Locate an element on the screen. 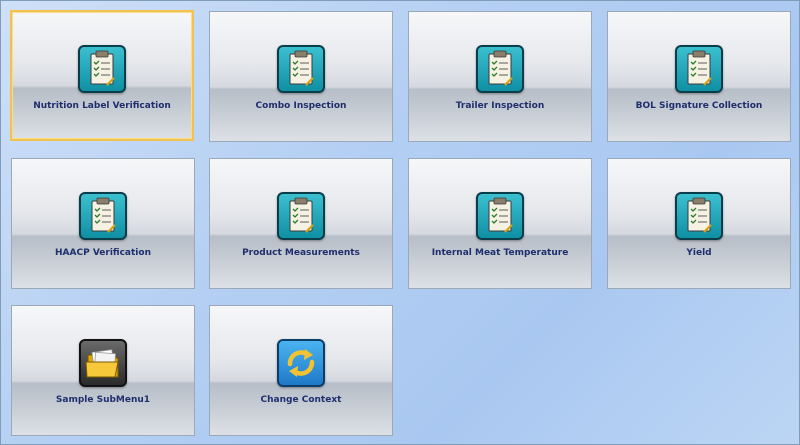  tile-sample-submenu1: Sample SubMenu1 is located at coordinates (103, 370).